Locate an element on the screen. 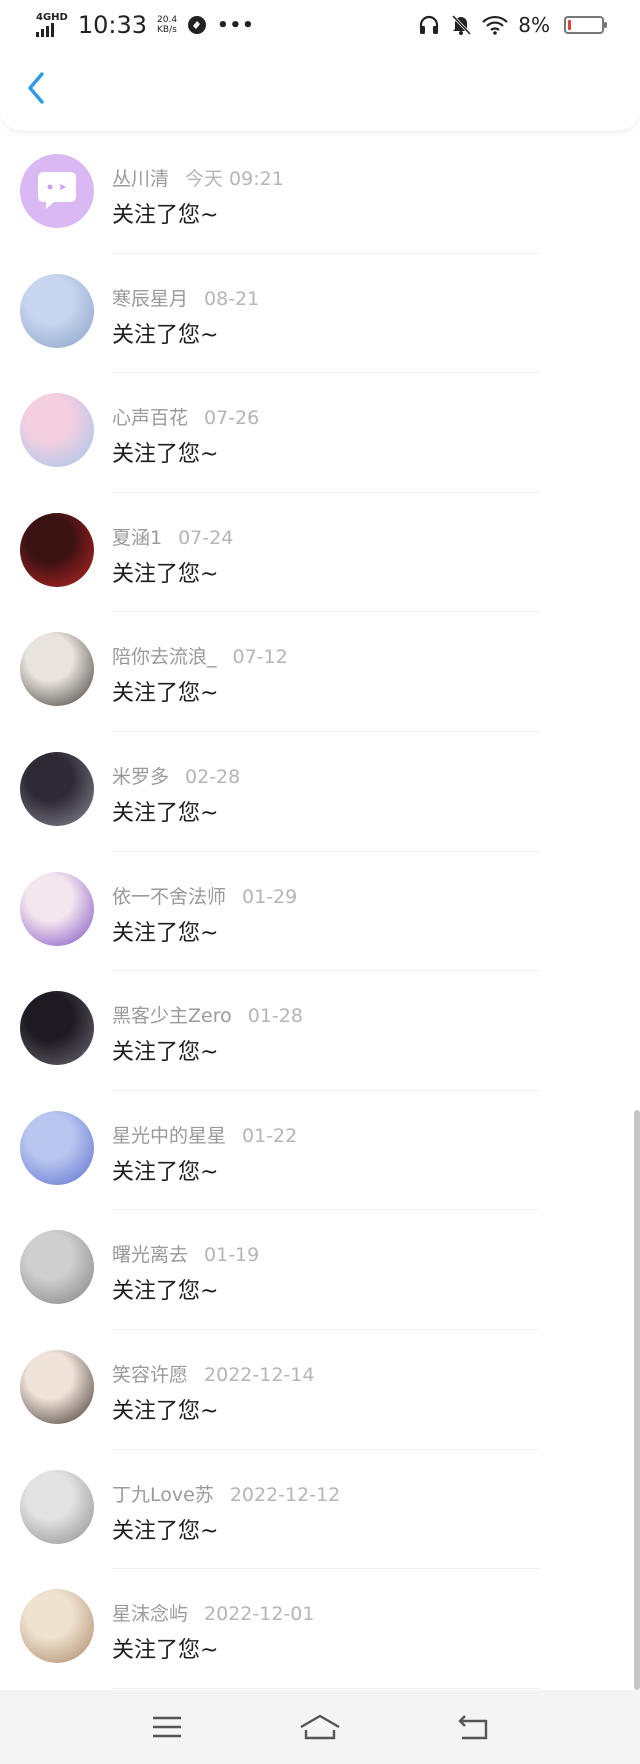 The height and width of the screenshot is (1764, 640). name-line: 陪你去流浪_ 07-12 is located at coordinates (200, 655).